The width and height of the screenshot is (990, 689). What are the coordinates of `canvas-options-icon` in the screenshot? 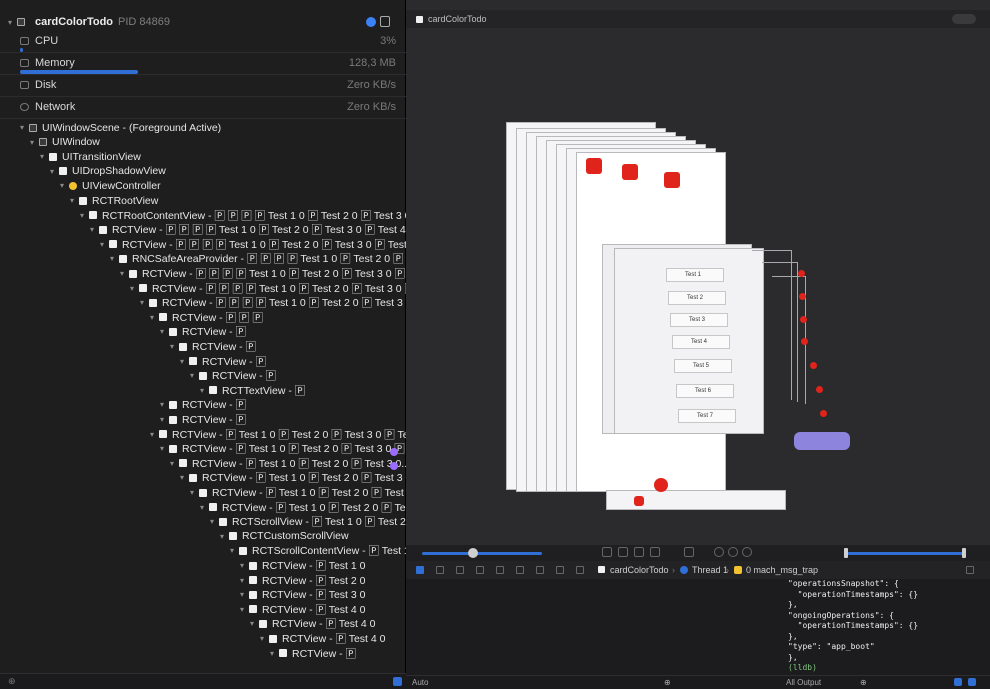 It's located at (964, 19).